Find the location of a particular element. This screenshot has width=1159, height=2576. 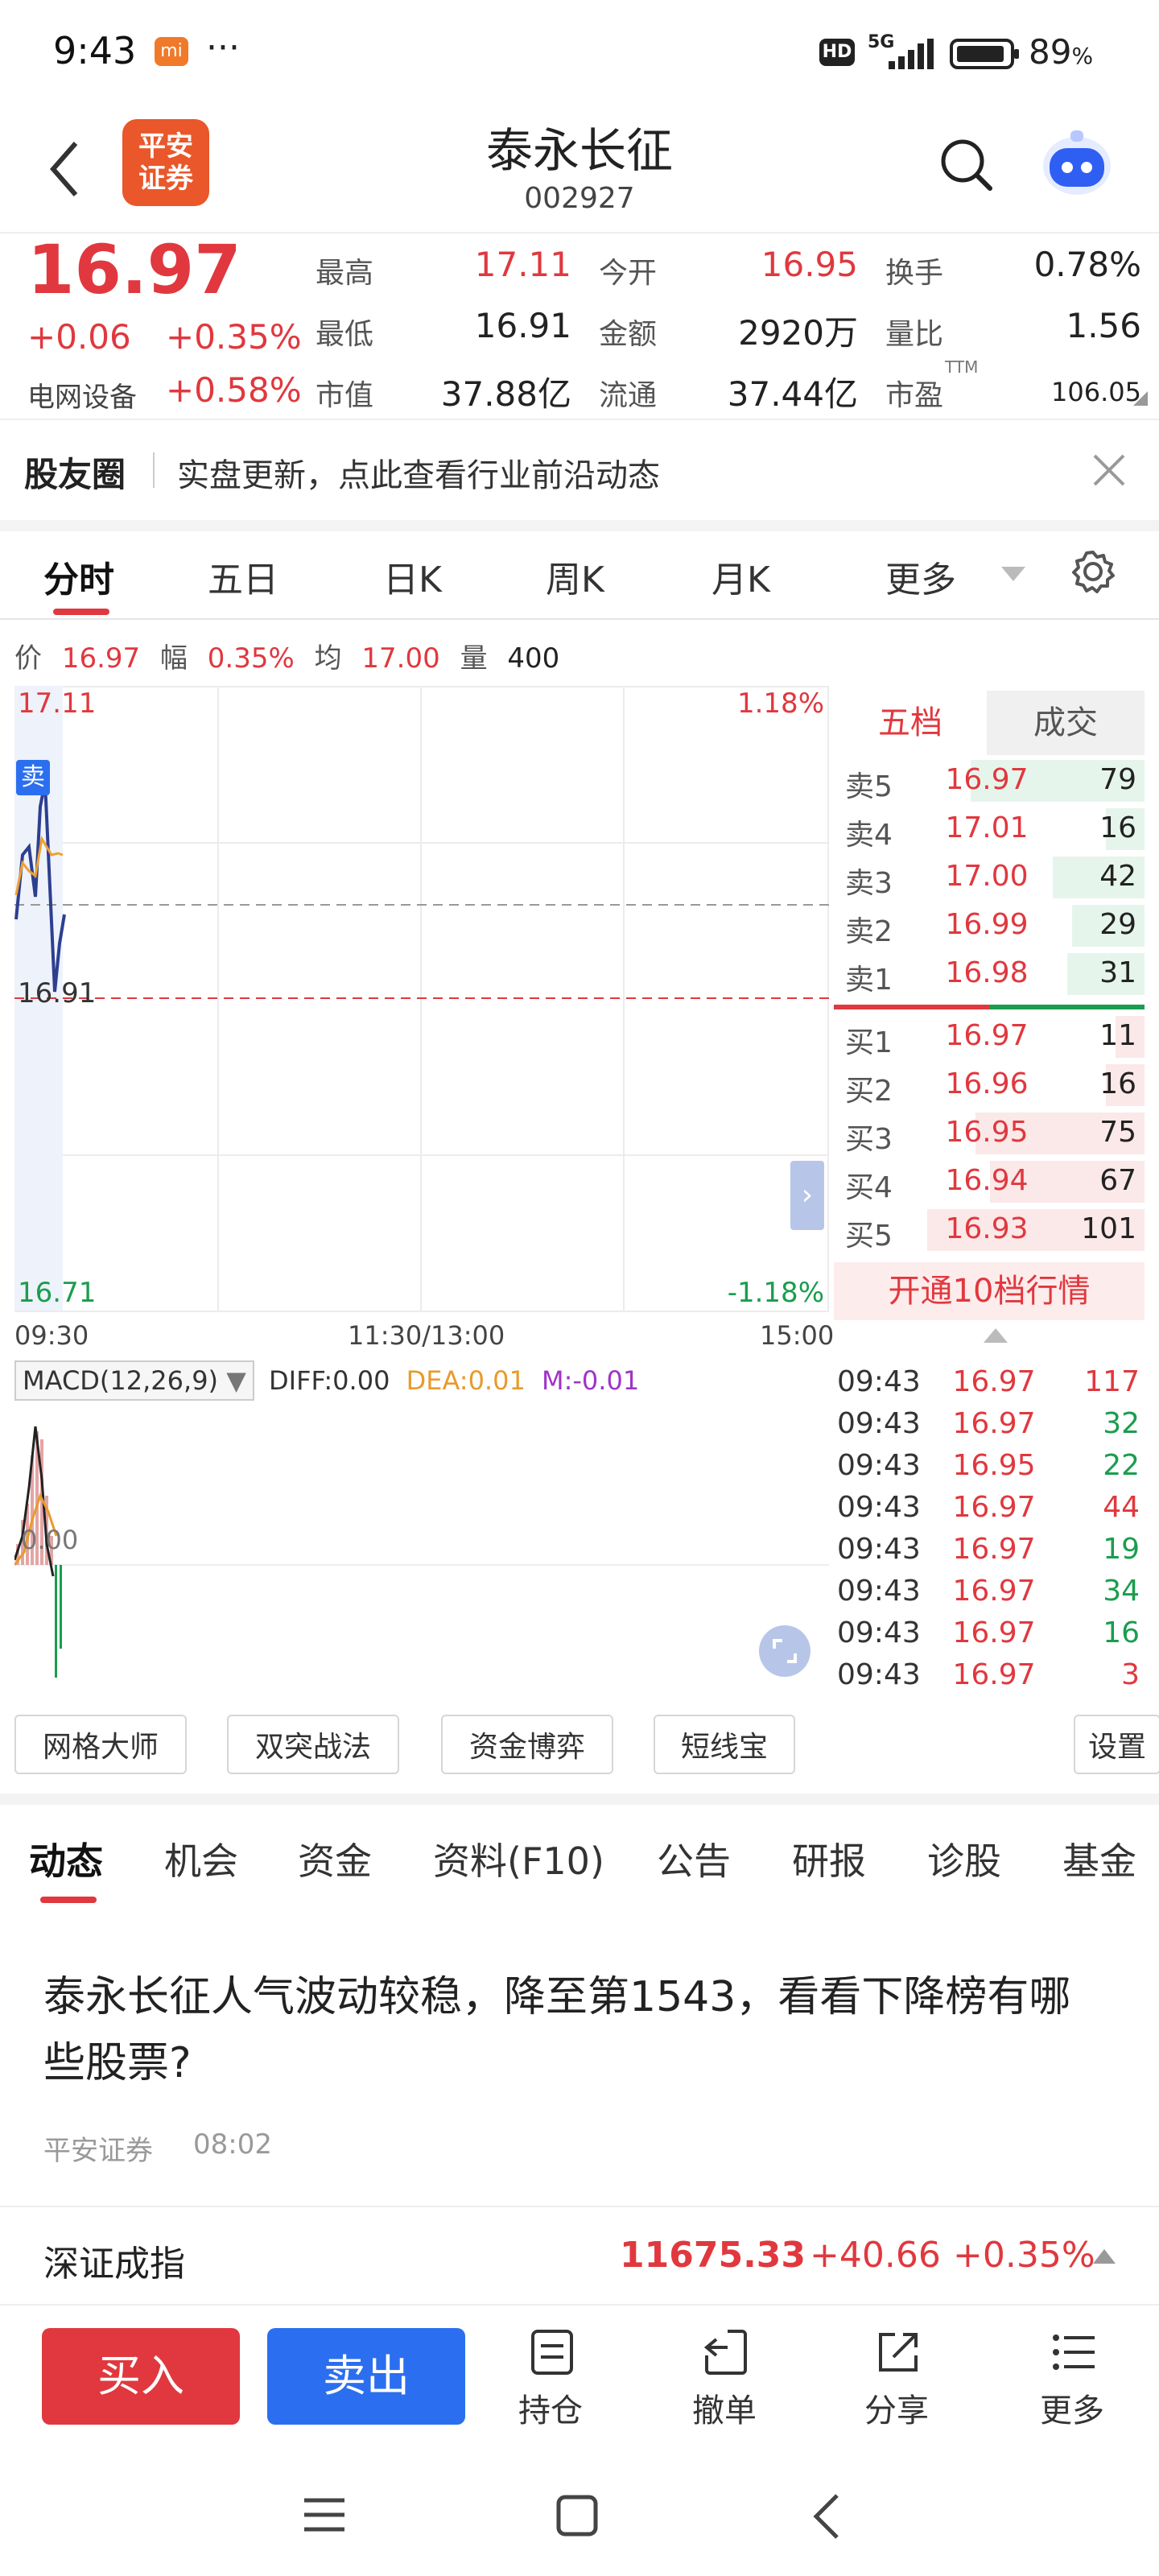

tool-short-term: 短线宝 is located at coordinates (724, 1744).